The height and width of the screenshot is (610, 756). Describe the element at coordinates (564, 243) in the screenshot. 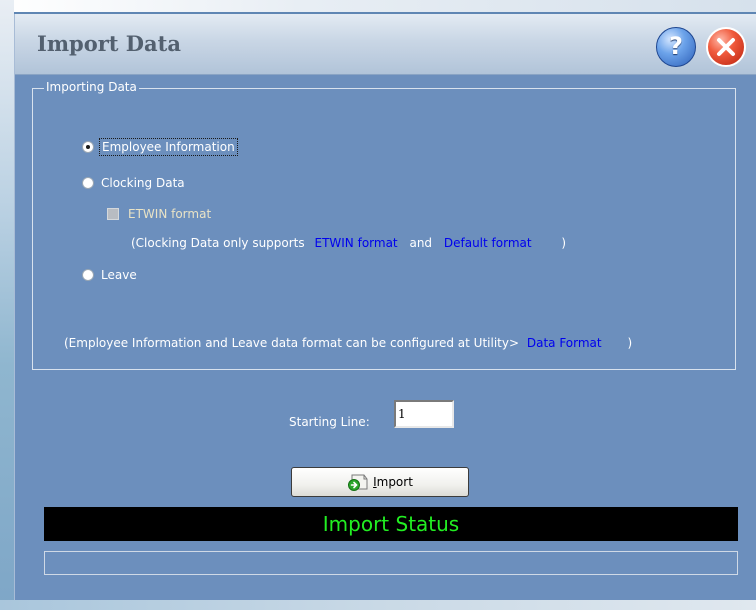

I see `note-suffix: )` at that location.